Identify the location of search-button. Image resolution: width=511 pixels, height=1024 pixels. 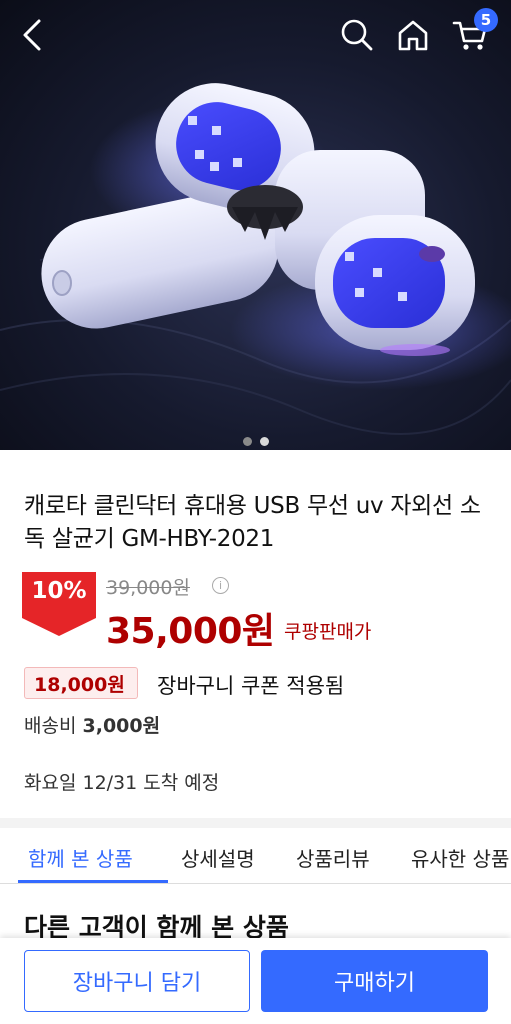
(357, 35).